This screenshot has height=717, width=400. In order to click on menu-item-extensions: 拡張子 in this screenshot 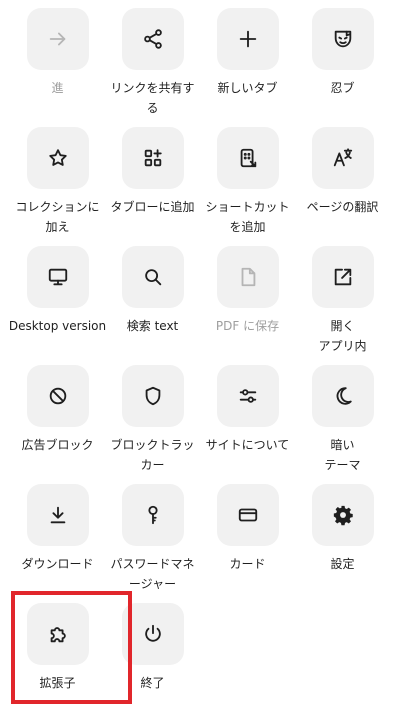, I will do `click(57, 648)`.